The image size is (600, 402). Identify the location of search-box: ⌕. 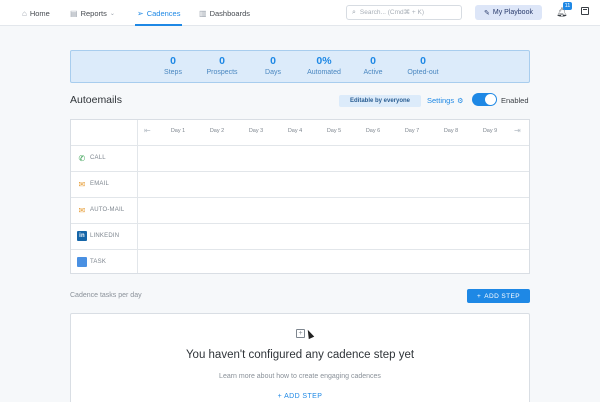
(404, 12).